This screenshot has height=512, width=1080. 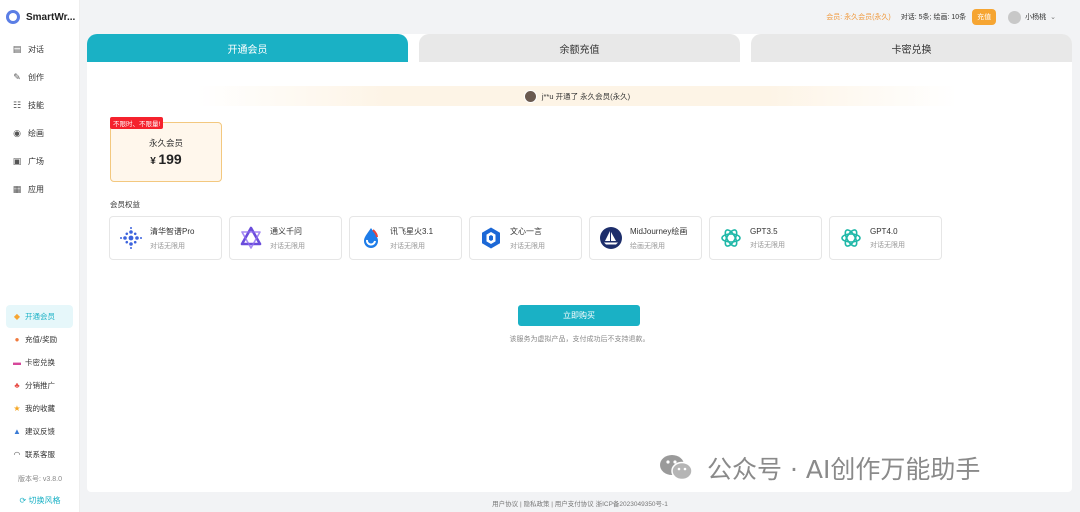 I want to click on sidebar-item-favorites: ★ 我的收藏, so click(x=39, y=408).